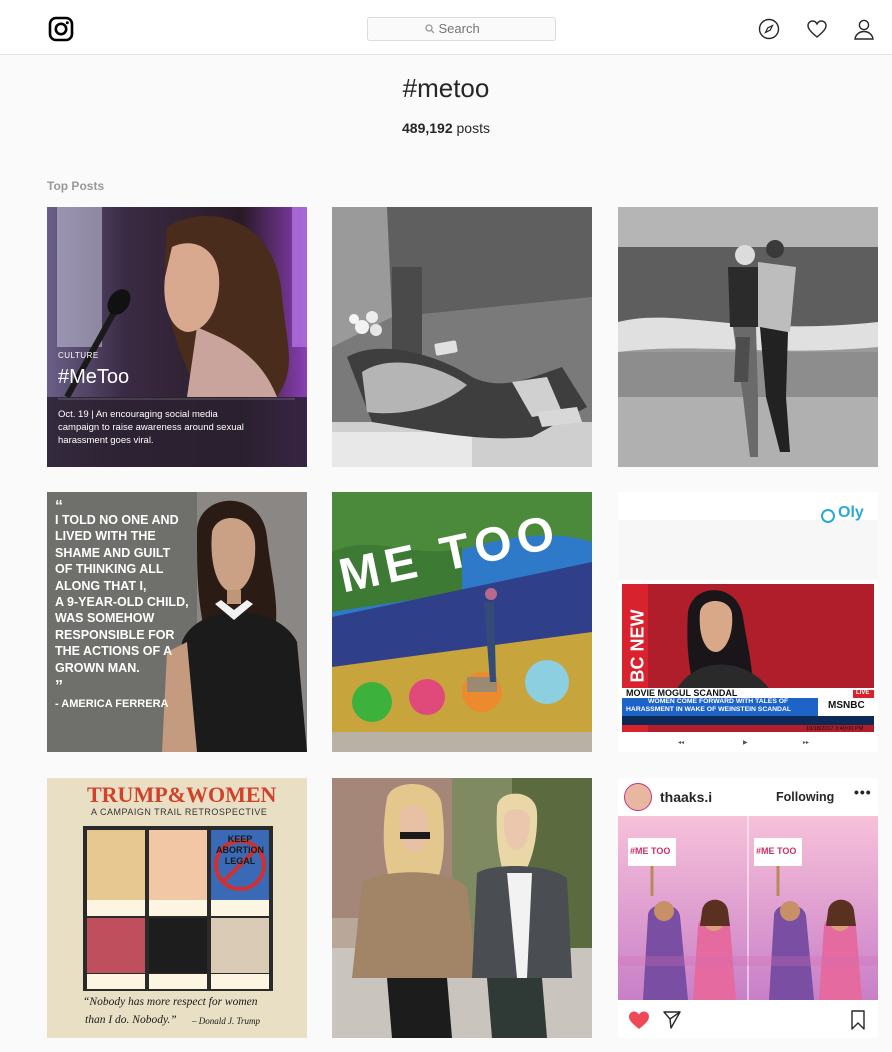  Describe the element at coordinates (182, 794) in the screenshot. I see `comic-title: TRUMP&WOMEN` at that location.